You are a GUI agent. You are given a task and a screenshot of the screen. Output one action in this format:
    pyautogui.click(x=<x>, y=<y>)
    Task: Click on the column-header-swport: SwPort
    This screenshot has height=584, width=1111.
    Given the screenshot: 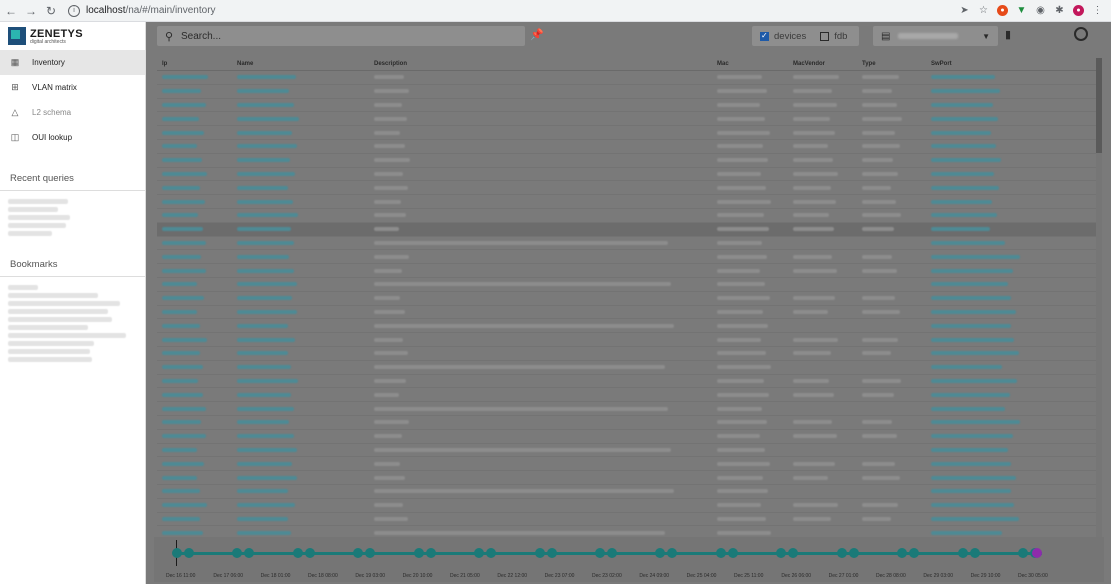 What is the action you would take?
    pyautogui.click(x=1013, y=64)
    